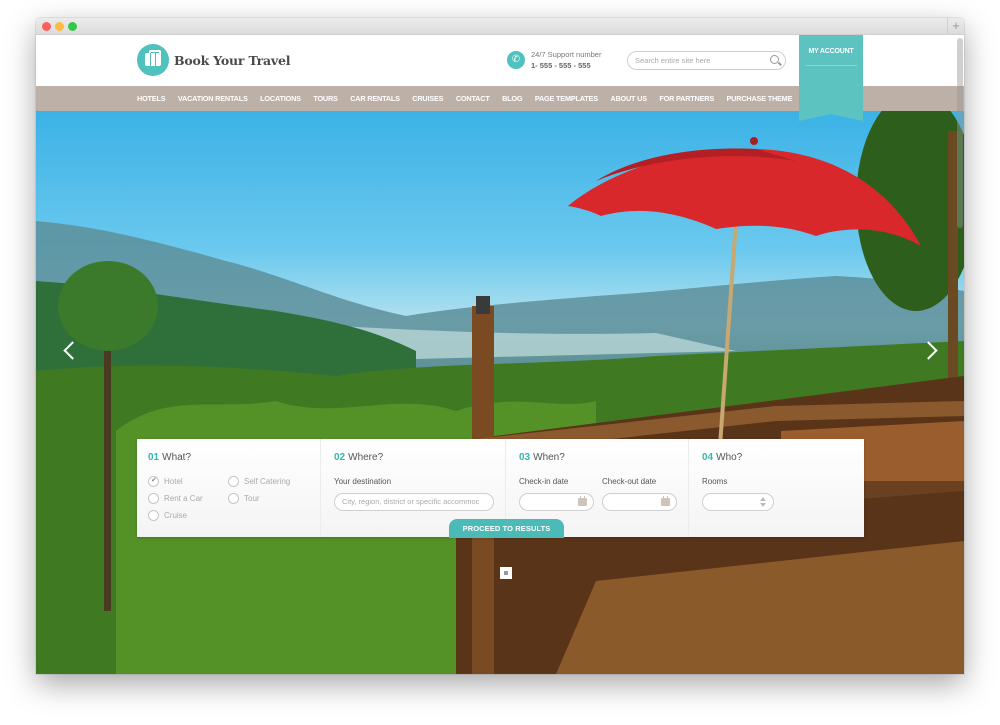 The height and width of the screenshot is (725, 1000). I want to click on new-tab-button: +, so click(955, 26).